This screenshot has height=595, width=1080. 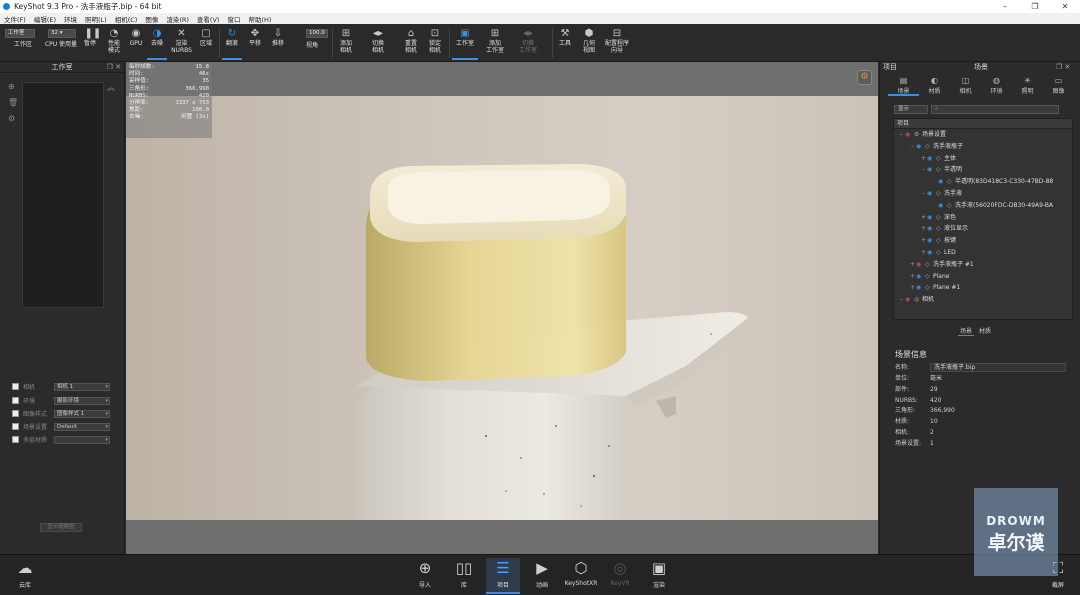 What do you see at coordinates (966, 331) in the screenshot?
I see `subtab-scene: 场景` at bounding box center [966, 331].